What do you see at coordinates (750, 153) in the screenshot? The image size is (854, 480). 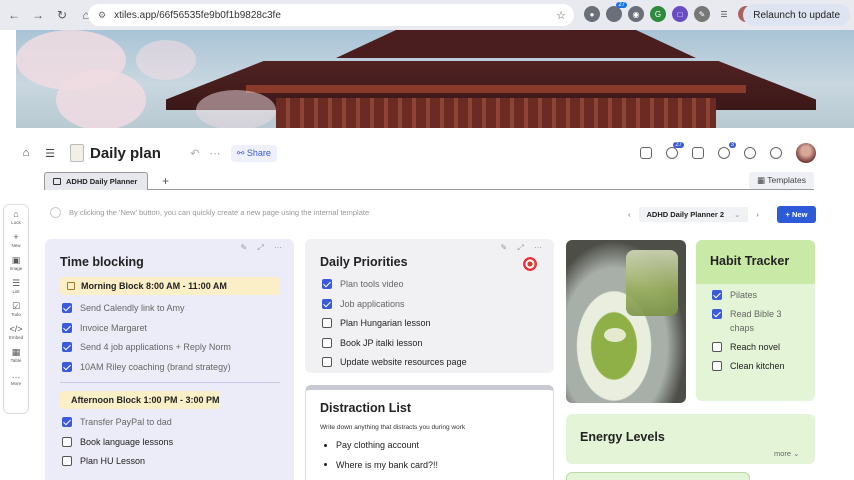 I see `search-icon` at bounding box center [750, 153].